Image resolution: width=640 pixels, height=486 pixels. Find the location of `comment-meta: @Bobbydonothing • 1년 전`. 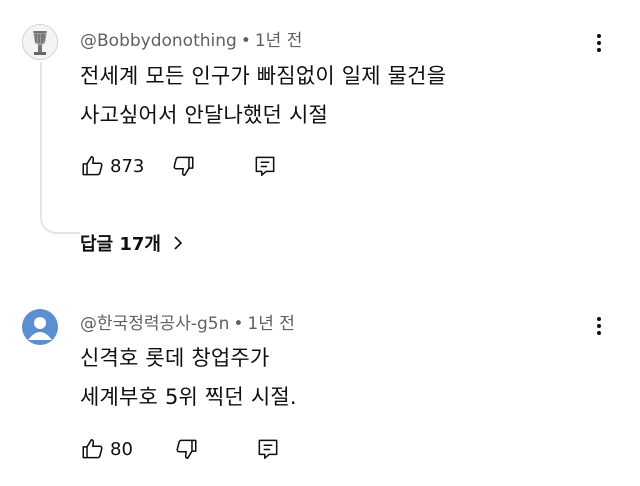

comment-meta: @Bobbydonothing • 1년 전 is located at coordinates (191, 38).